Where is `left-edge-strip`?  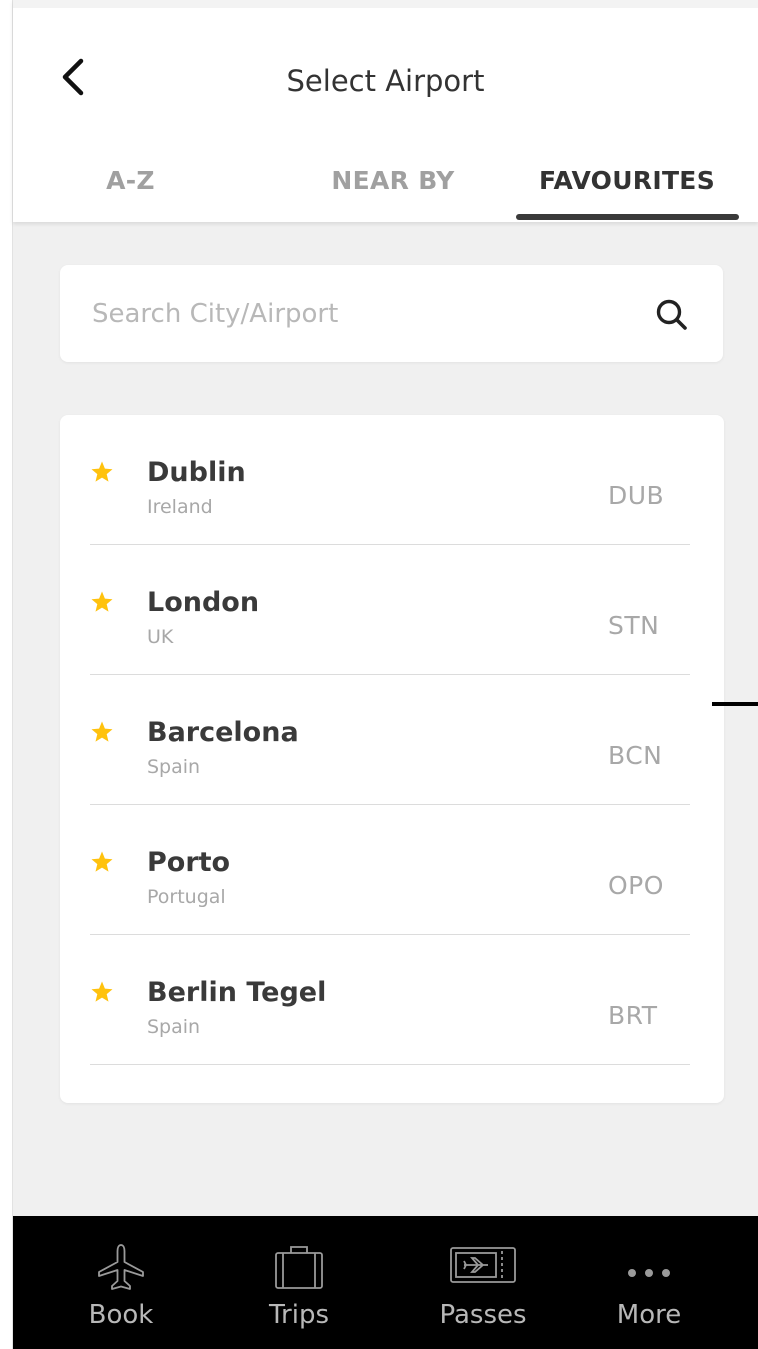 left-edge-strip is located at coordinates (6, 674).